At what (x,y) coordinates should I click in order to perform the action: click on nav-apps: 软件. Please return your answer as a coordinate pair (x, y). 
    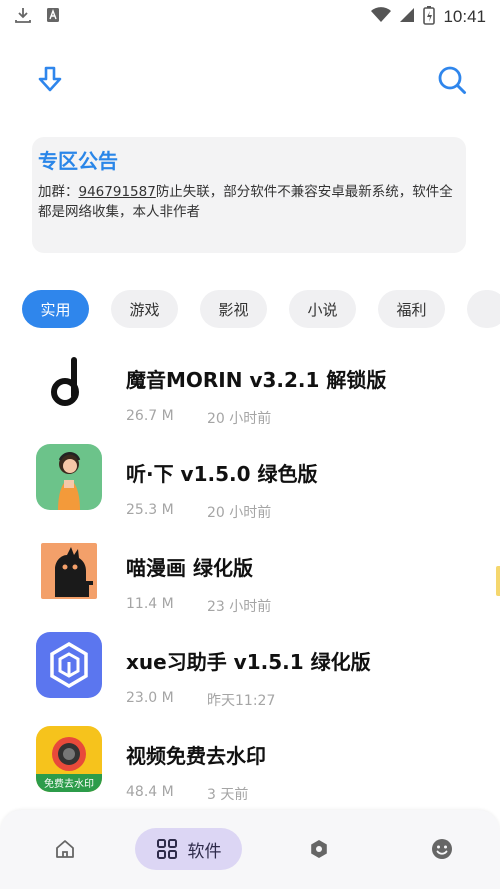
    Looking at the image, I should click on (188, 849).